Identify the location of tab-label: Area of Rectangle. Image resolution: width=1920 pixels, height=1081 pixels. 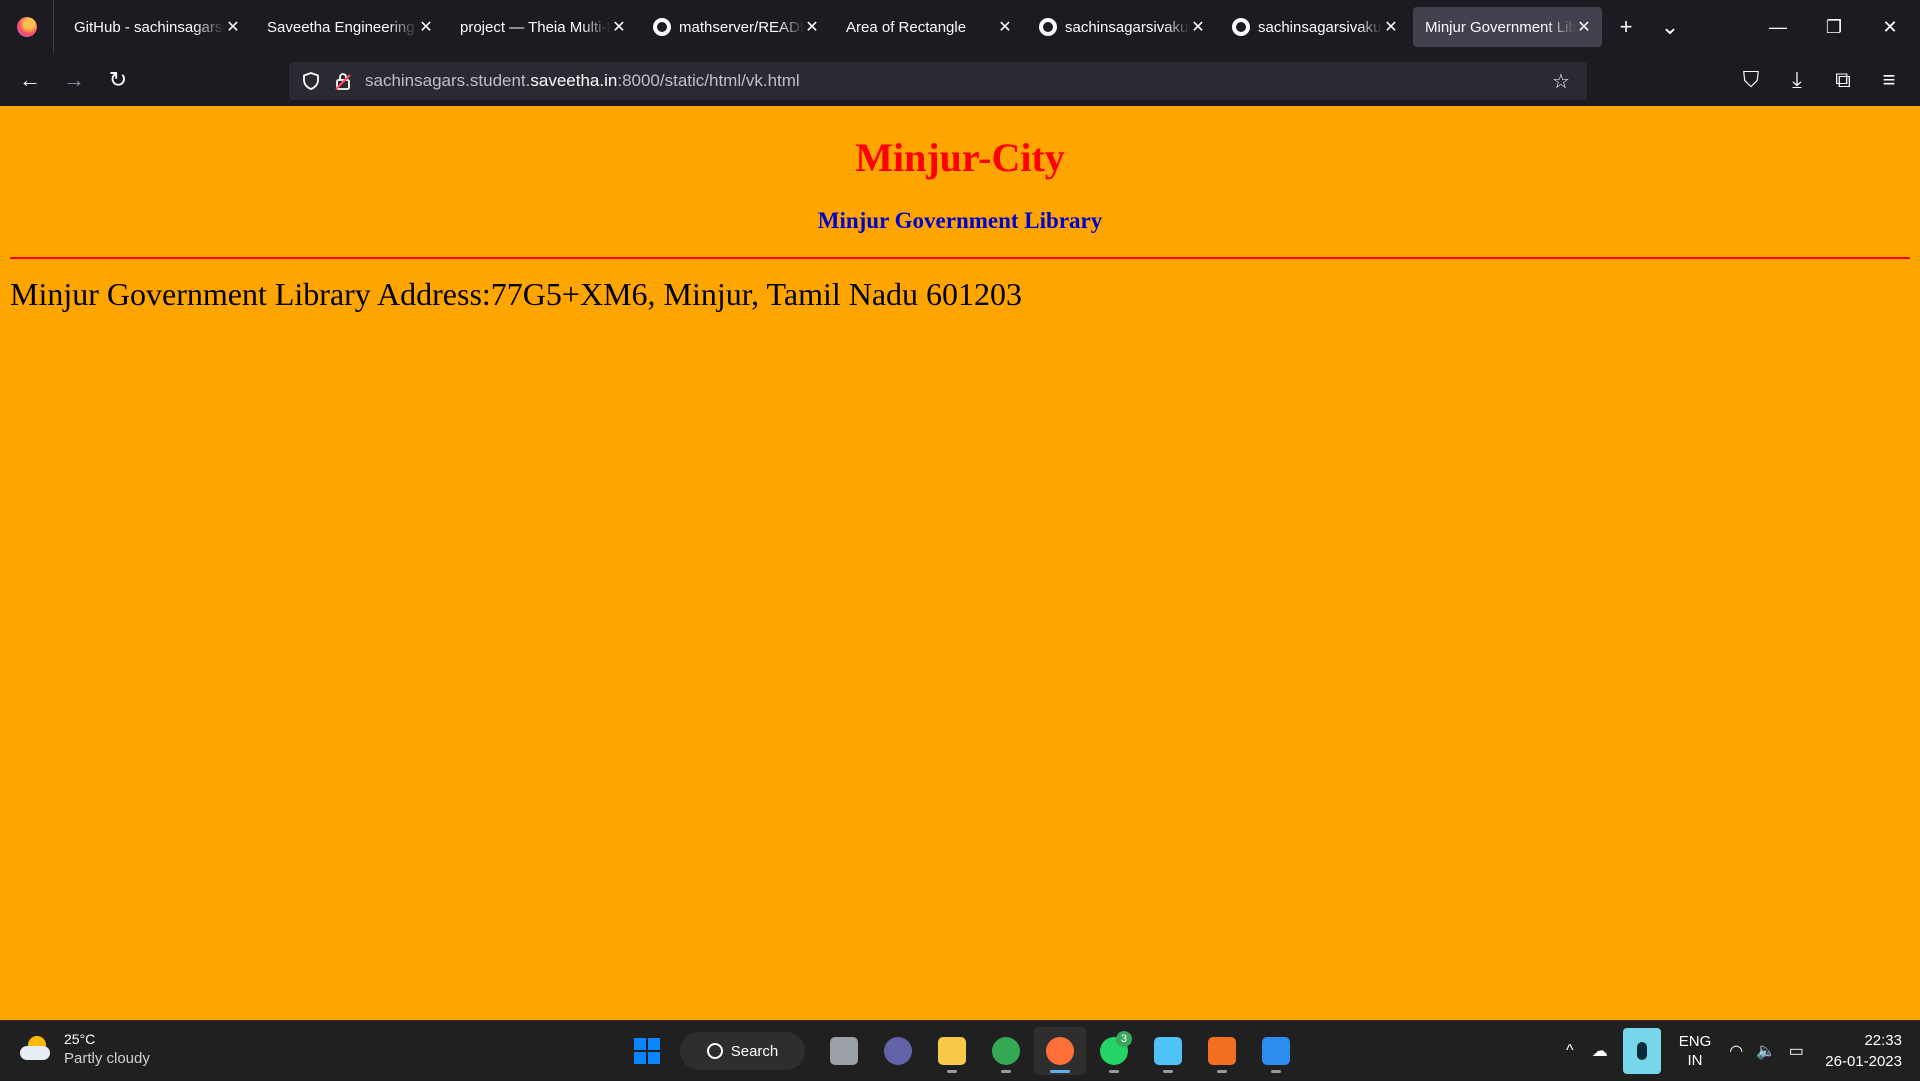
(906, 27).